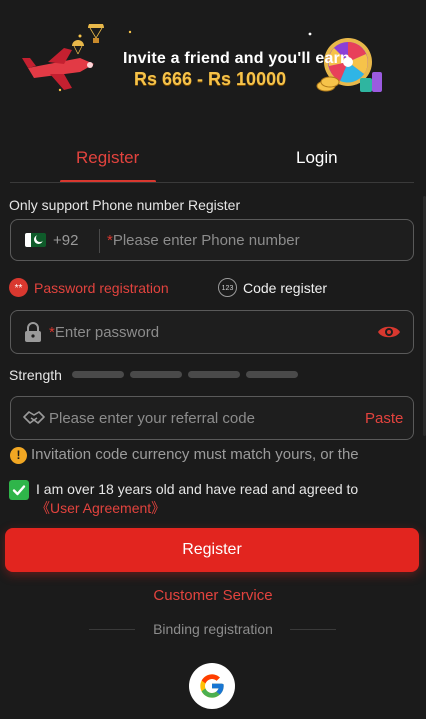 The height and width of the screenshot is (719, 426). I want to click on binding-registration-label: Binding registration, so click(213, 629).